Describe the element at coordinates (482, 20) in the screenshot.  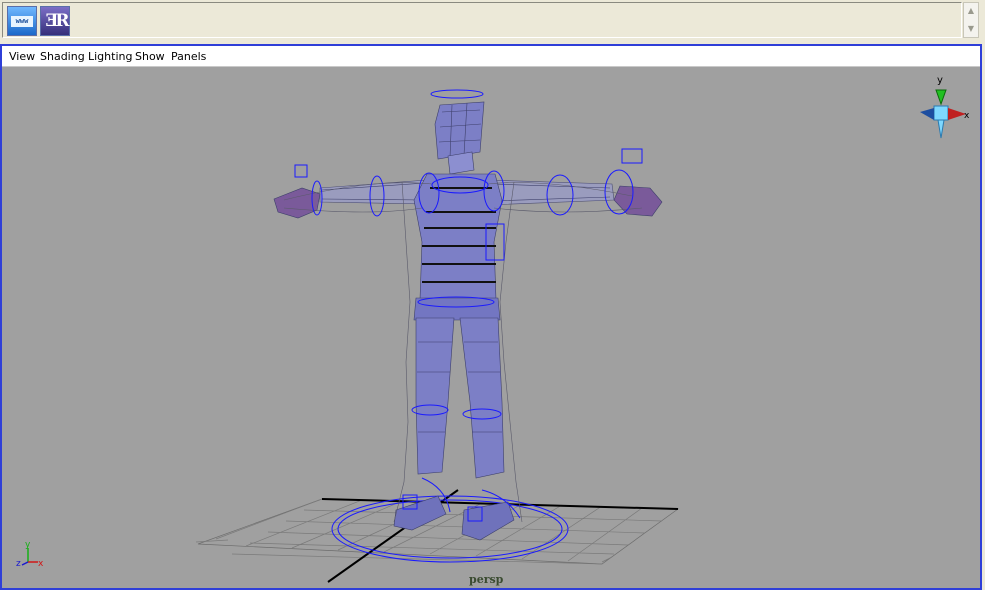
I see `shelf-tray: www ƎR` at that location.